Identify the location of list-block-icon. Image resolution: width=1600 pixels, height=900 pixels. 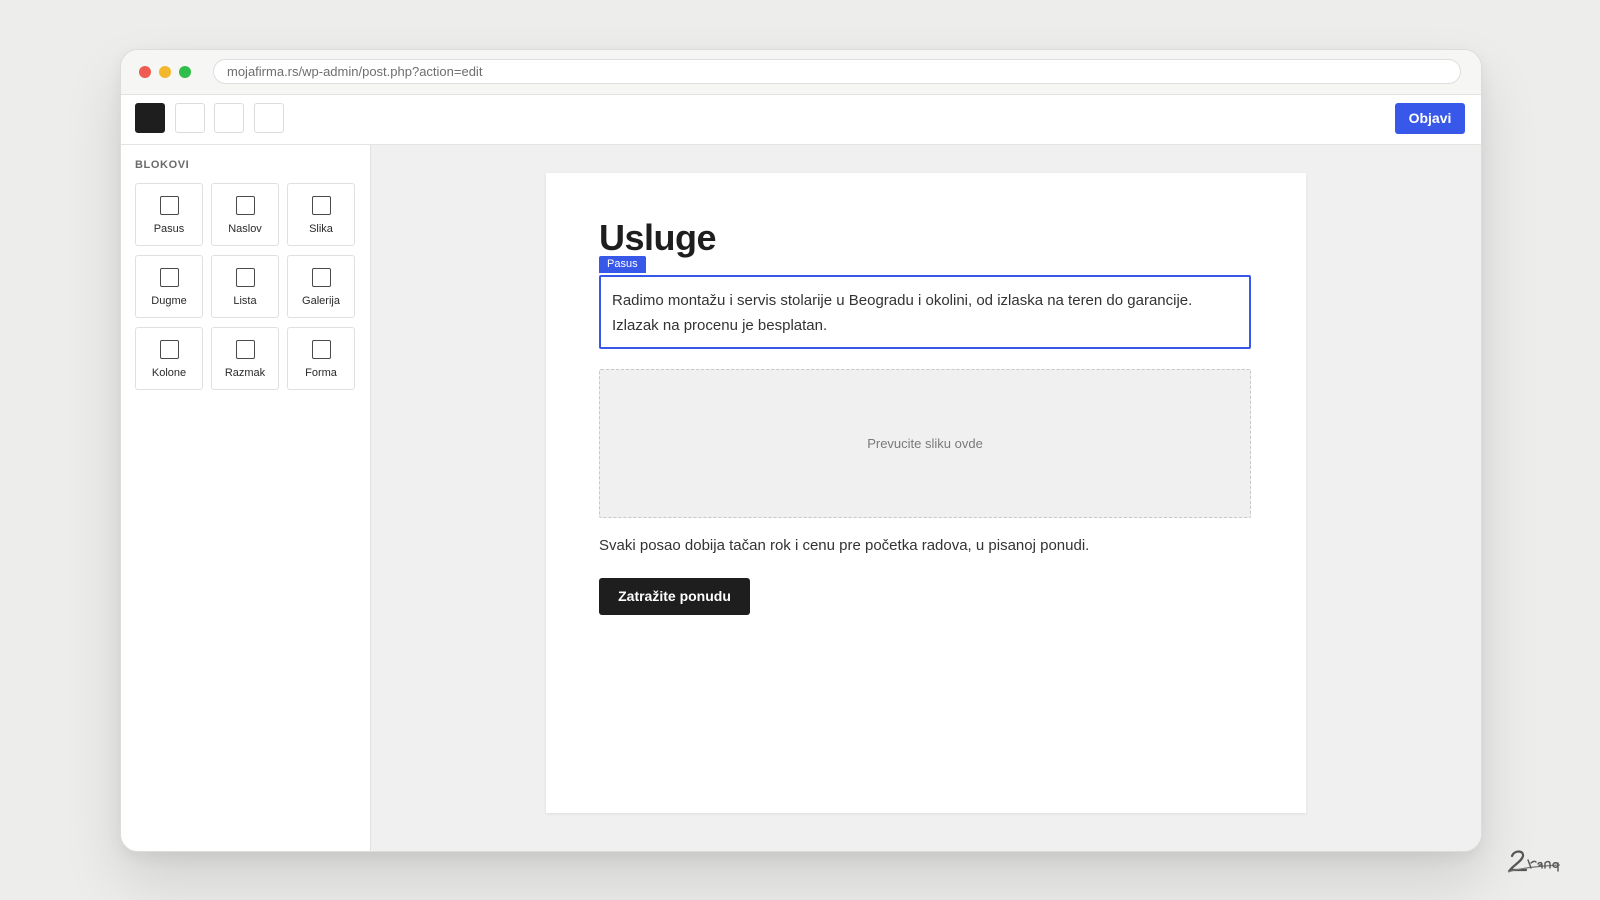
(245, 277).